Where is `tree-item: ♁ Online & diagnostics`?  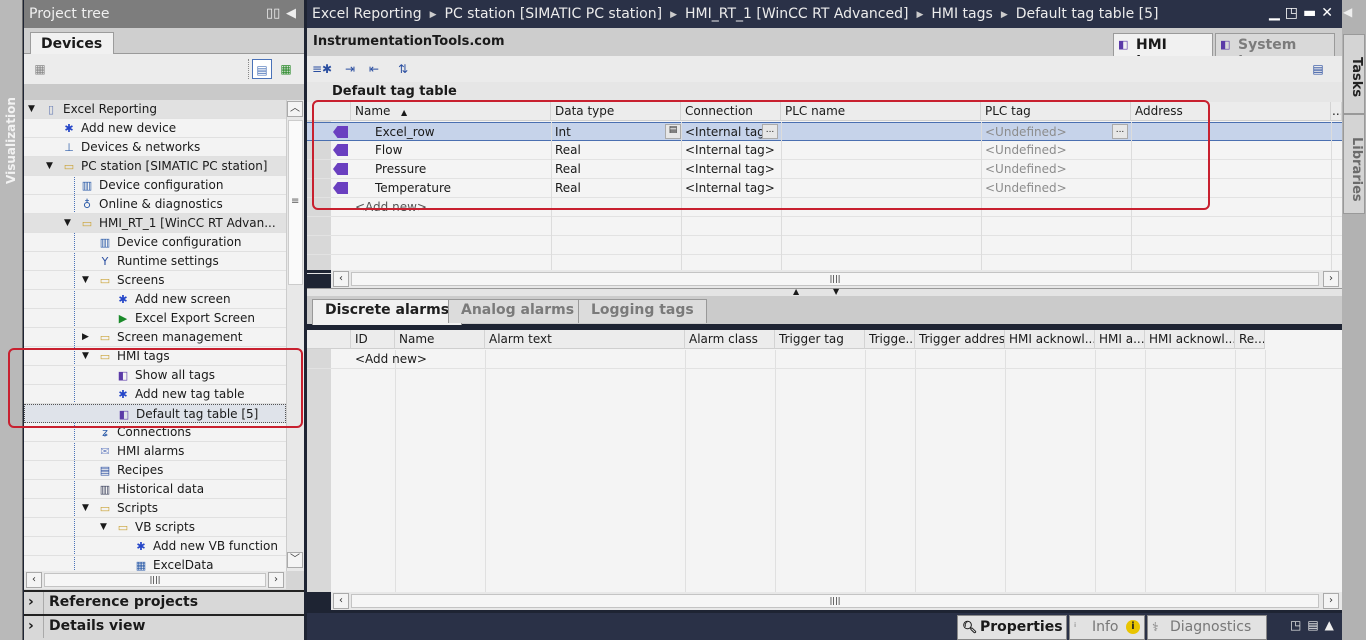 tree-item: ♁ Online & diagnostics is located at coordinates (155, 204).